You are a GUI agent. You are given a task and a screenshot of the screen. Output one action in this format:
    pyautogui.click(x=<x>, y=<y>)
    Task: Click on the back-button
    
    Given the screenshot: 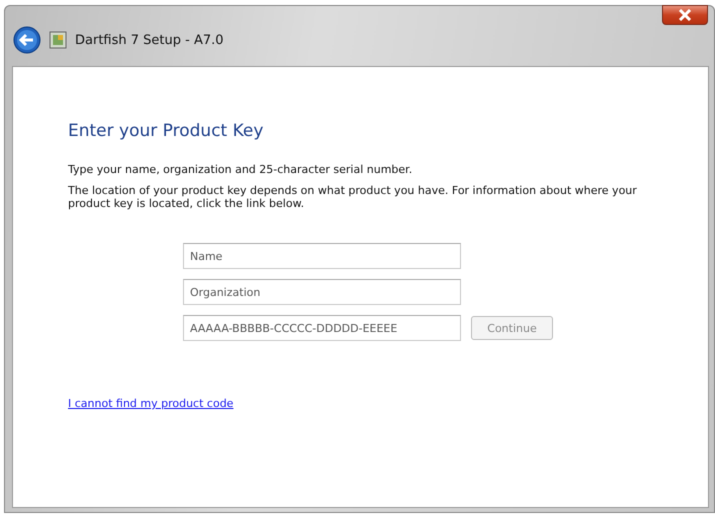 What is the action you would take?
    pyautogui.click(x=27, y=40)
    